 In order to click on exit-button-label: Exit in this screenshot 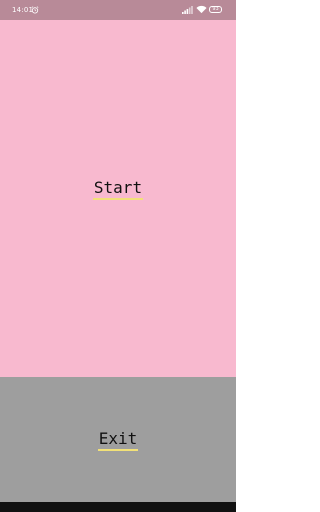, I will do `click(118, 440)`.